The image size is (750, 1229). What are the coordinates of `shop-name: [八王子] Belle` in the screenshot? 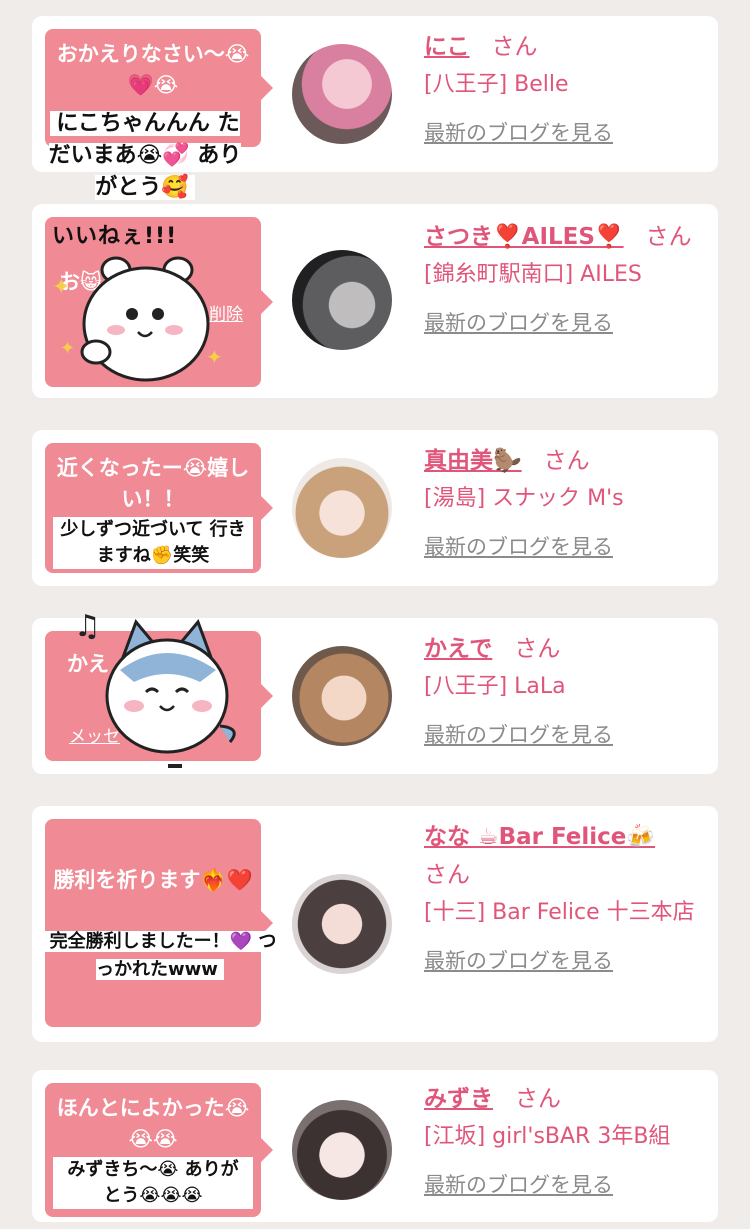 It's located at (496, 84).